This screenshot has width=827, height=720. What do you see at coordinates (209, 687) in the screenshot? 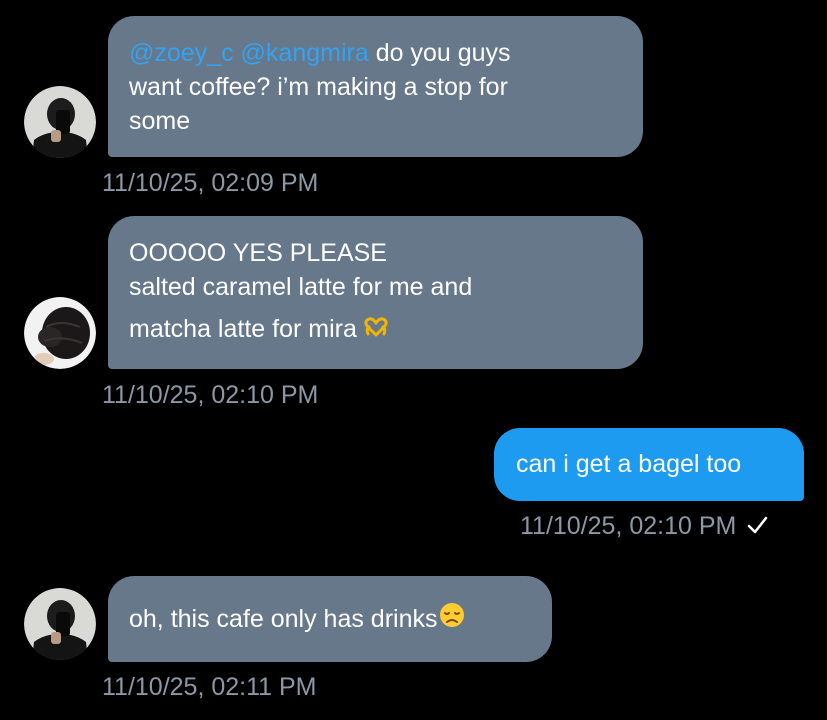
I see `message-timestamp: 11/10/25, 02:11 PM` at bounding box center [209, 687].